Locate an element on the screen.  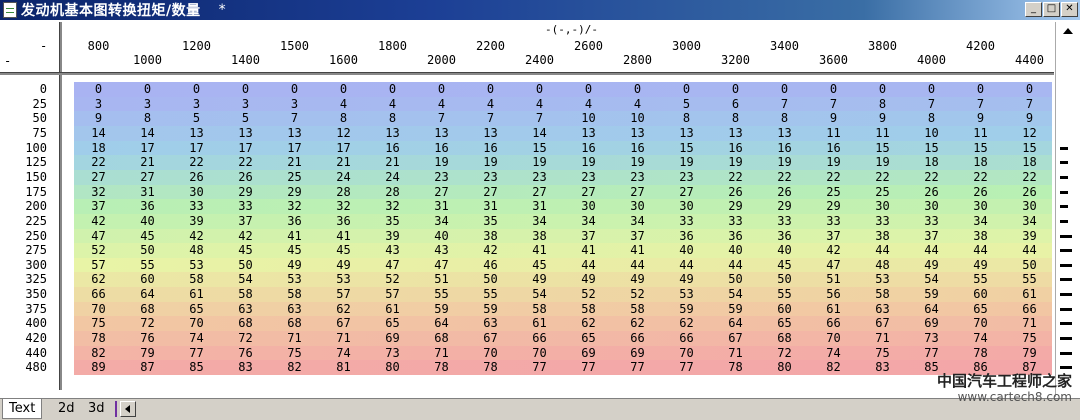
table-cell: 81 is located at coordinates (343, 367).